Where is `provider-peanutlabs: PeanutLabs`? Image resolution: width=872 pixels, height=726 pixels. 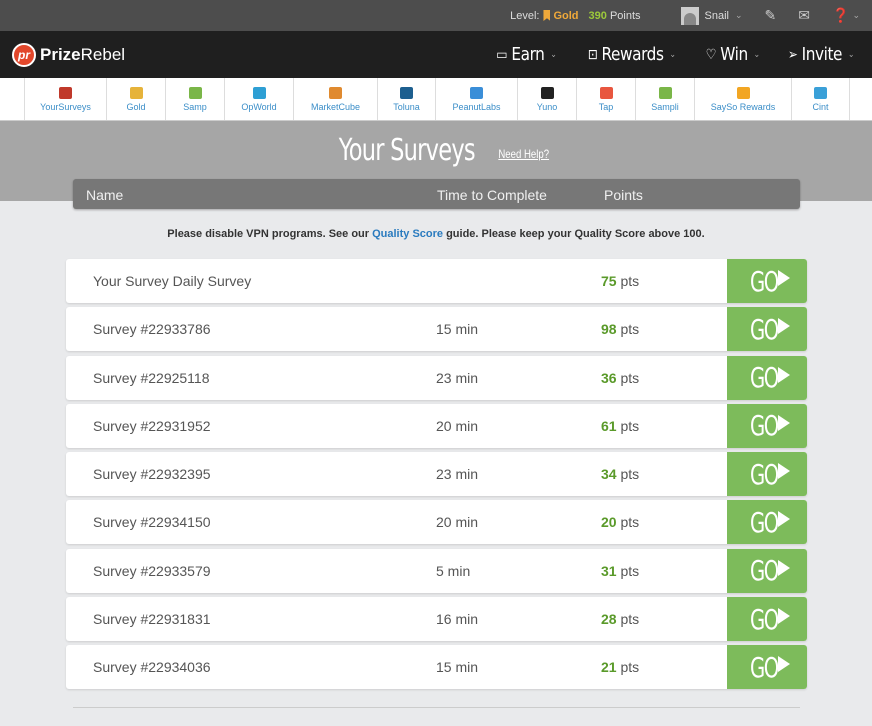
provider-peanutlabs: PeanutLabs is located at coordinates (476, 99).